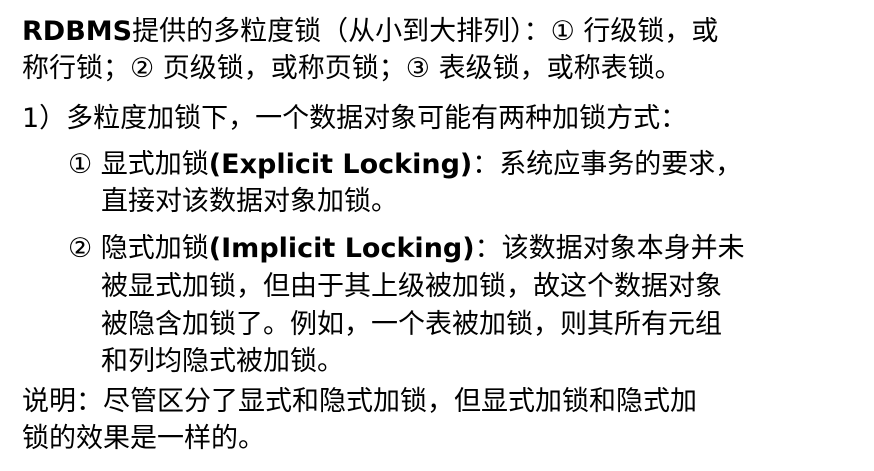 This screenshot has height=471, width=874. What do you see at coordinates (249, 201) in the screenshot?
I see `explicit-locking-line-2: 直接对该数据对象加锁。` at bounding box center [249, 201].